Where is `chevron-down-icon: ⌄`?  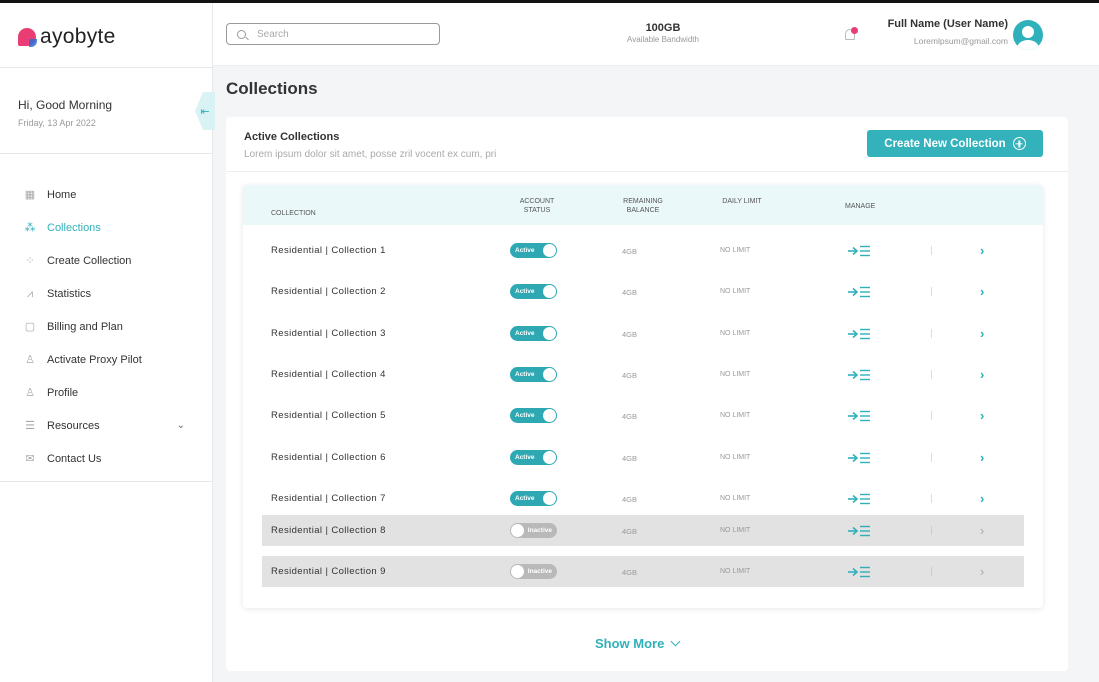 chevron-down-icon: ⌄ is located at coordinates (181, 425).